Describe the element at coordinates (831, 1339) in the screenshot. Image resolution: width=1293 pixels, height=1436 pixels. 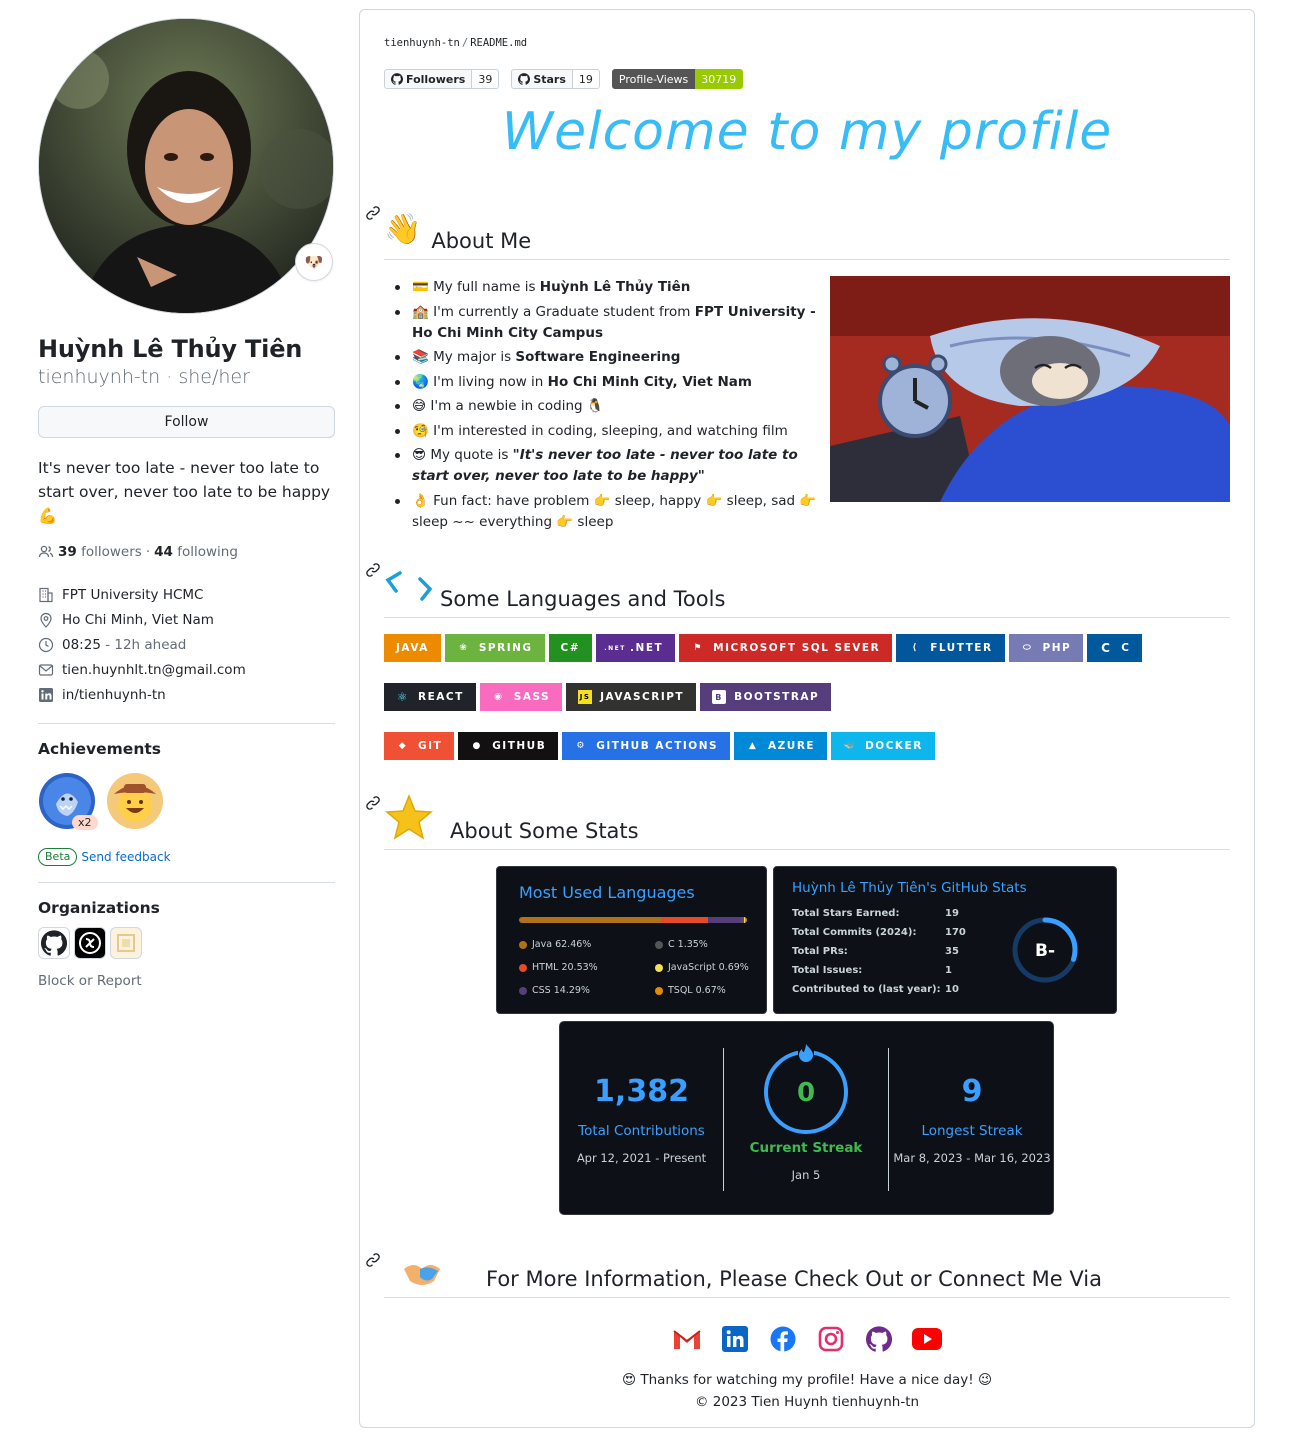
I see `instagram-icon` at that location.